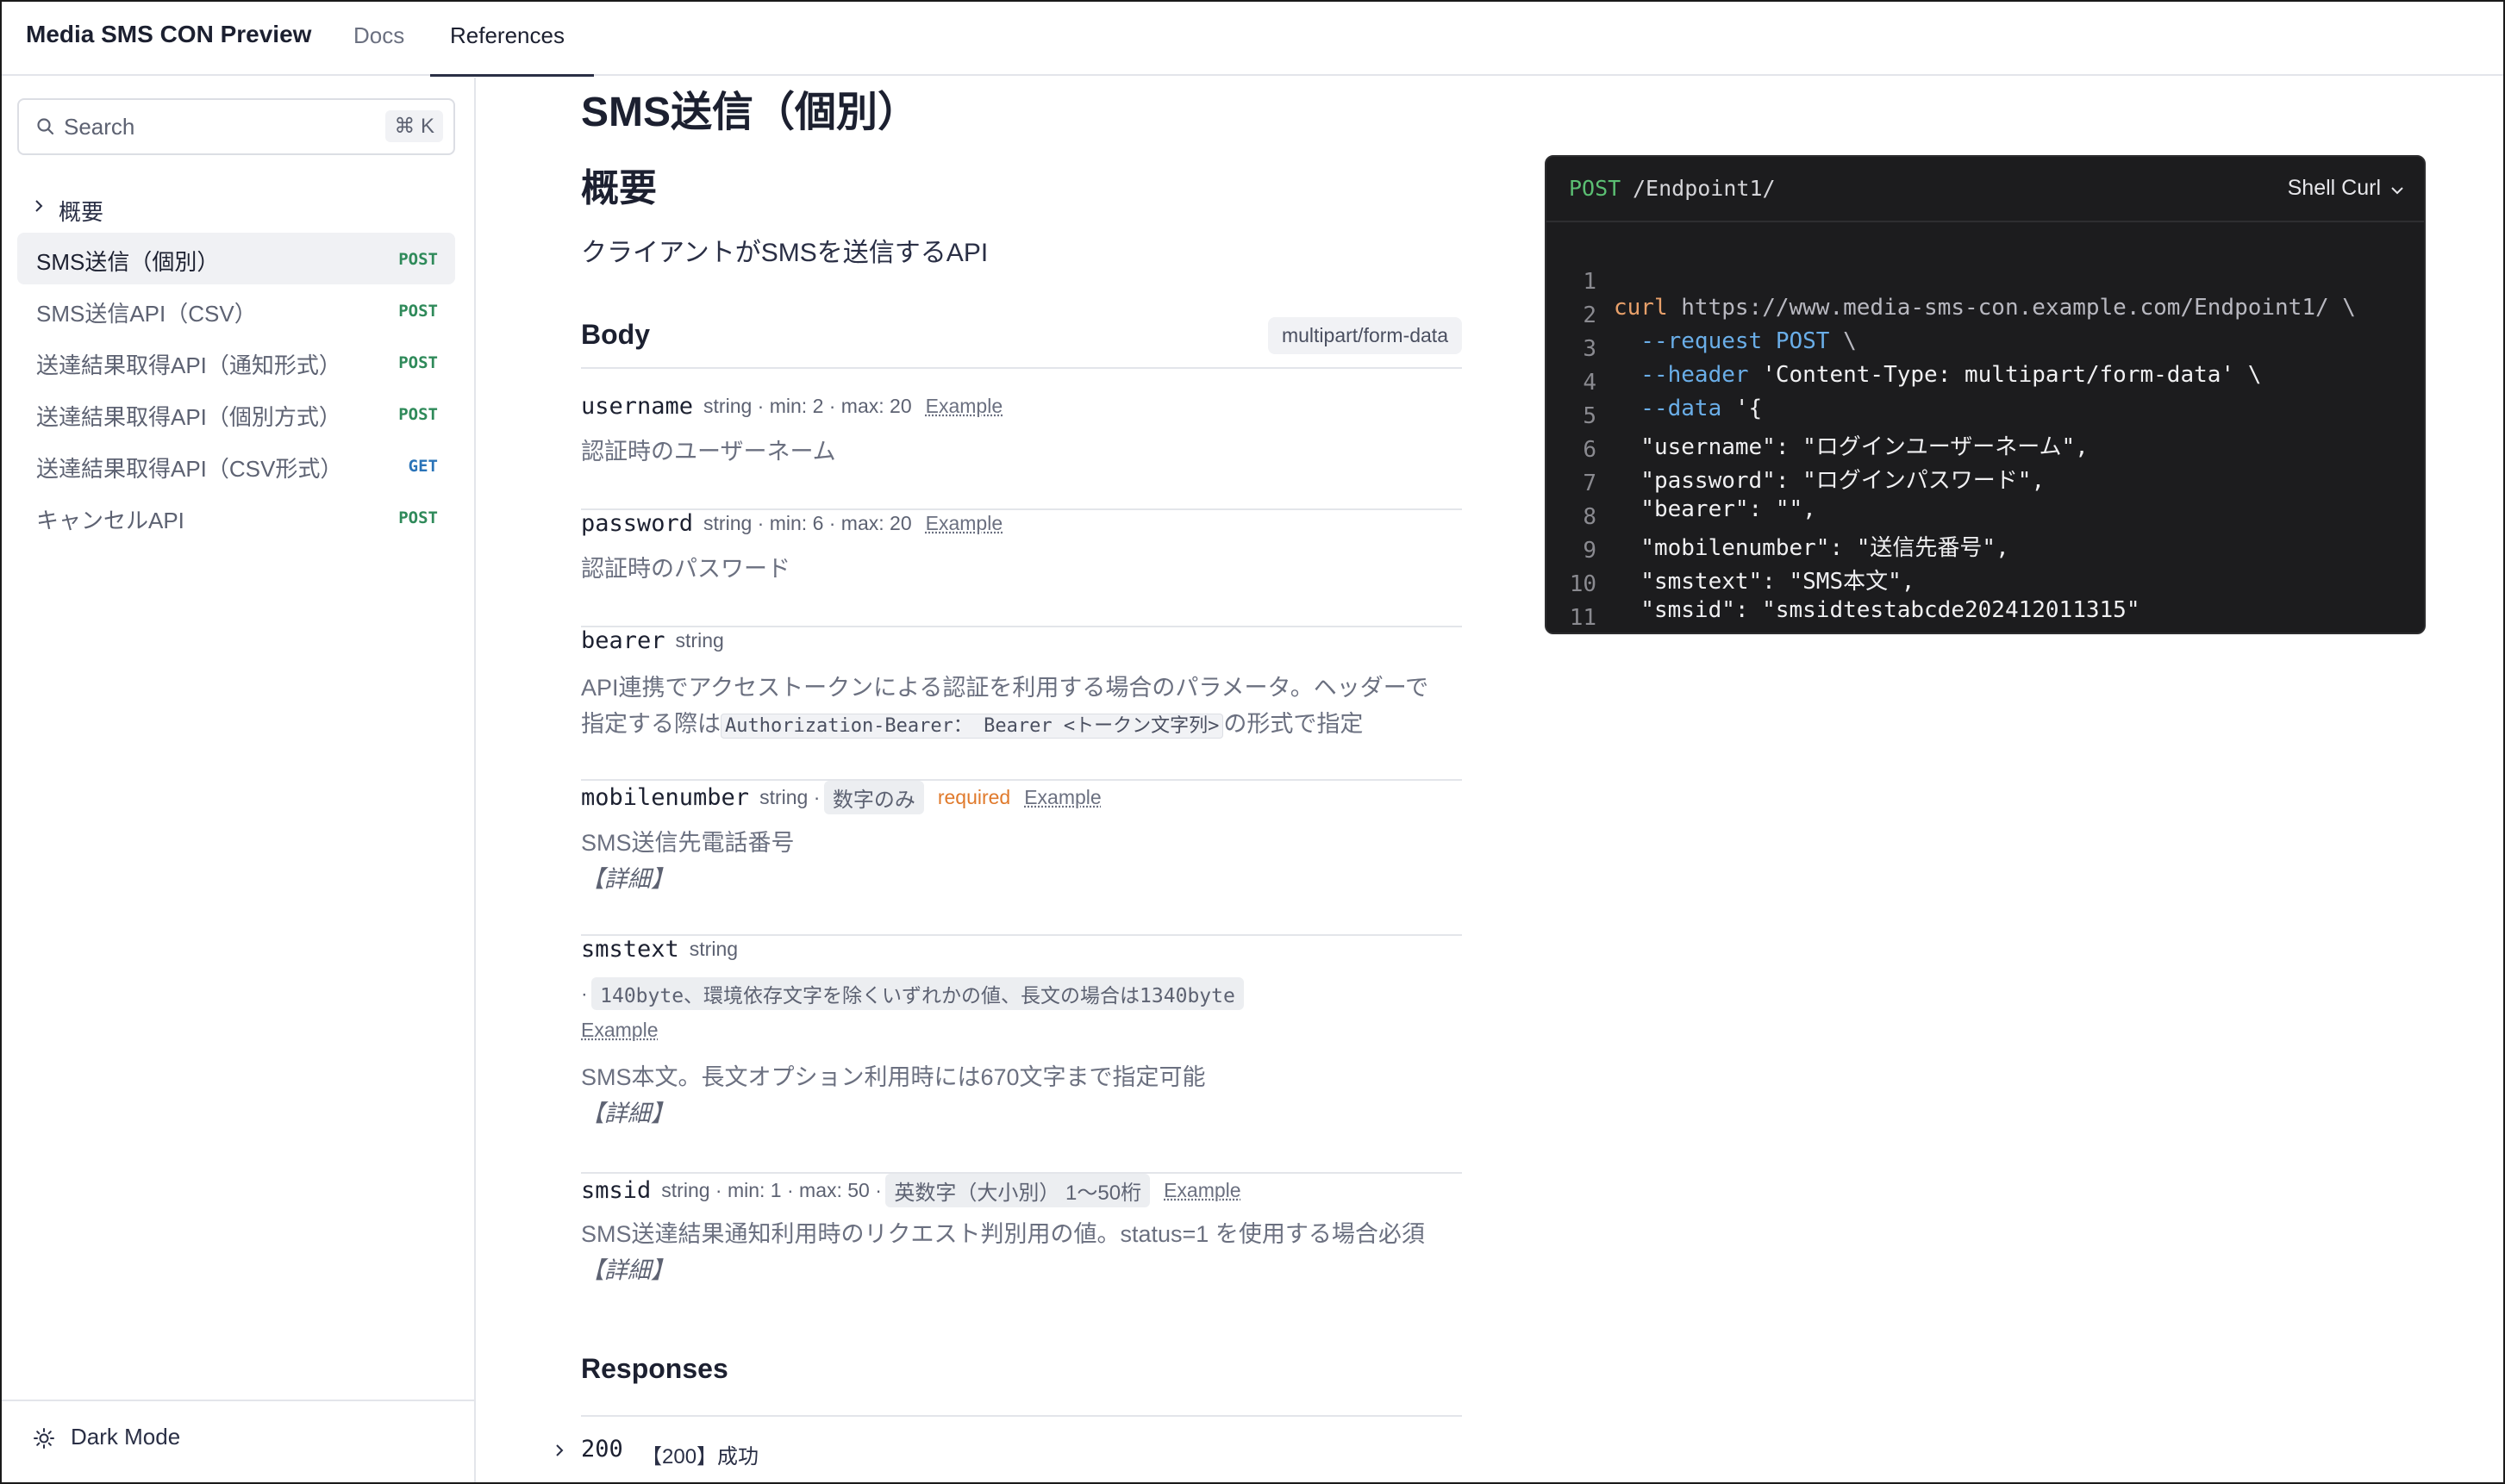 This screenshot has width=2505, height=1484. I want to click on code-sample-header: POST /Endpoint1/ Shell Curl, so click(1985, 190).